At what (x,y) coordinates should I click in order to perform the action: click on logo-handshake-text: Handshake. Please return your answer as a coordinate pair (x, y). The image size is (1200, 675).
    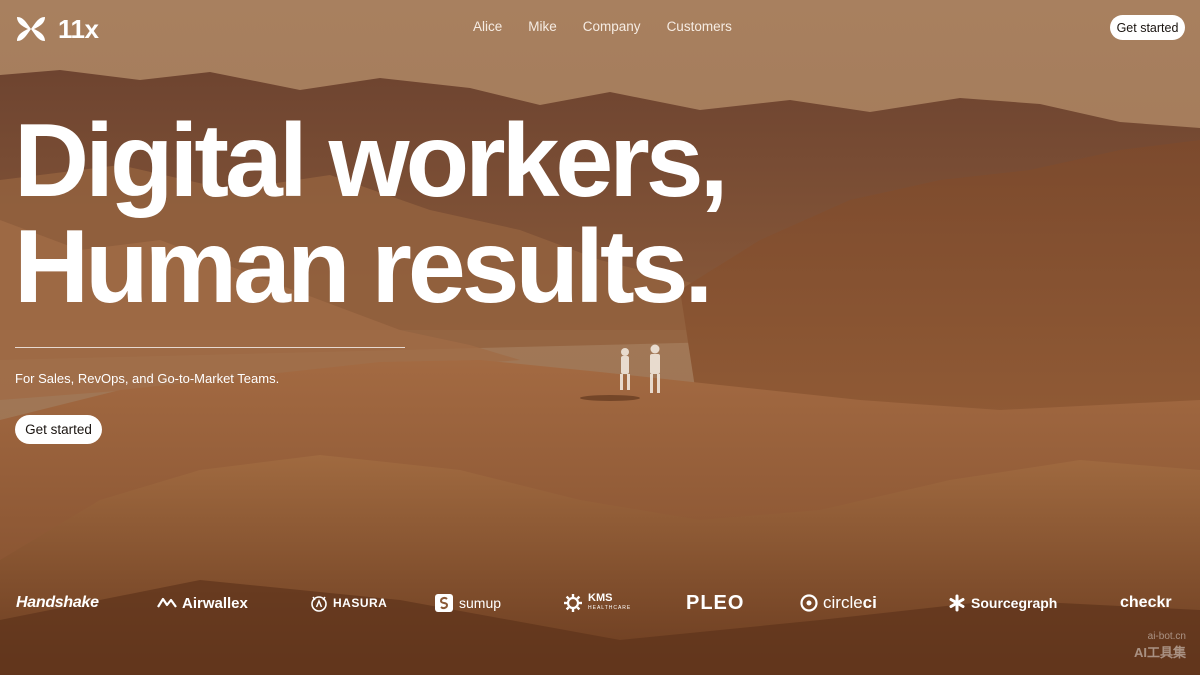
    Looking at the image, I should click on (57, 602).